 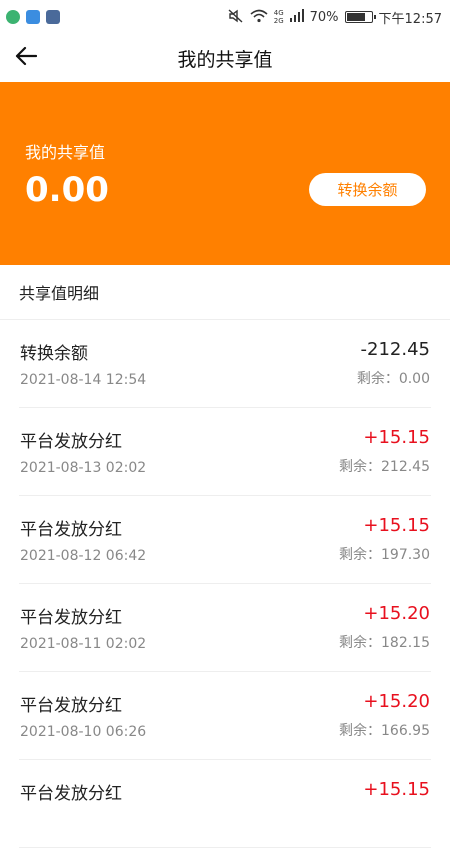 I want to click on battery-icon, so click(x=360, y=17).